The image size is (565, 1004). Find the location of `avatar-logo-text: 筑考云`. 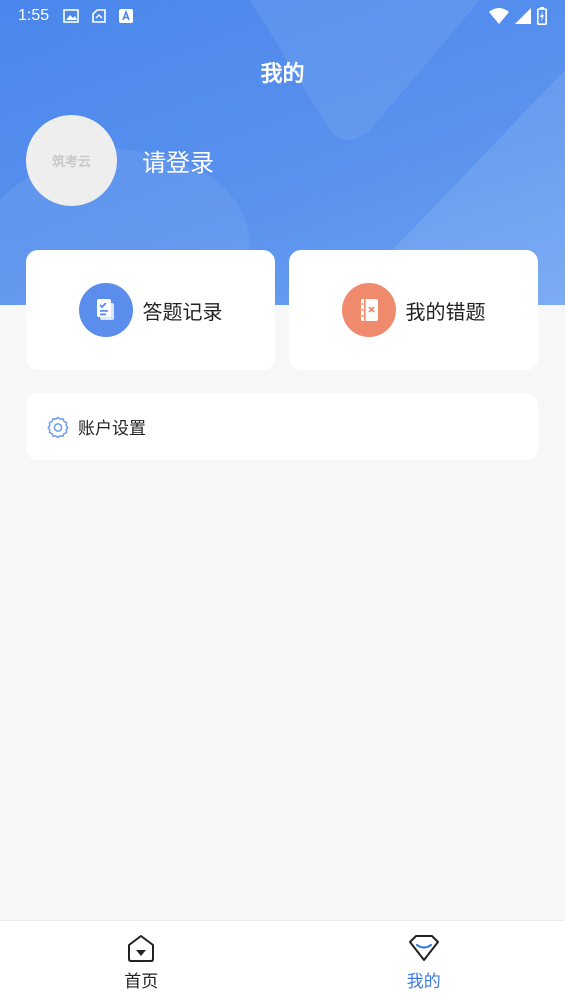

avatar-logo-text: 筑考云 is located at coordinates (71, 162).